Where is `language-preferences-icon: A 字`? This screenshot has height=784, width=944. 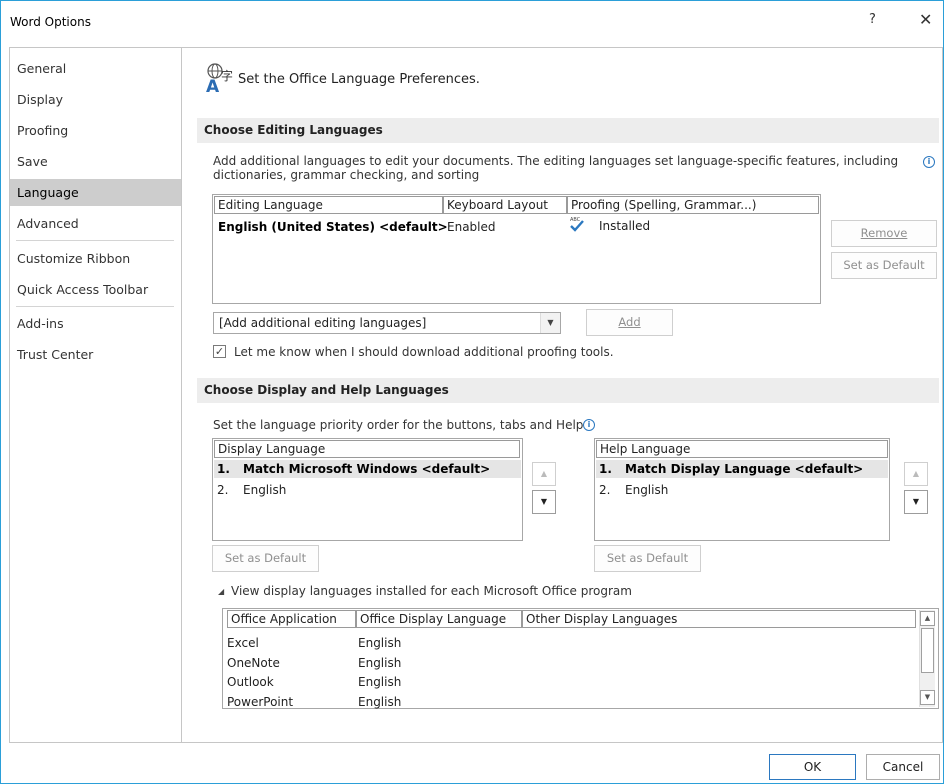
language-preferences-icon: A 字 is located at coordinates (219, 78).